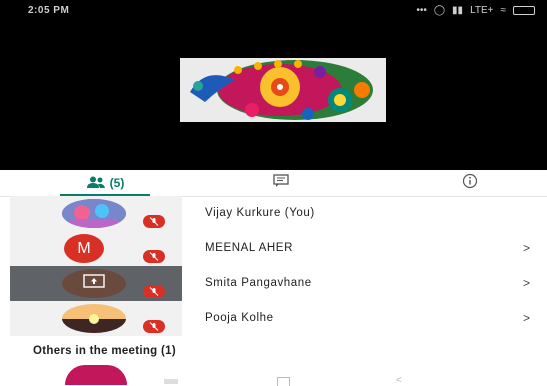  I want to click on dots-icon: •••, so click(421, 10).